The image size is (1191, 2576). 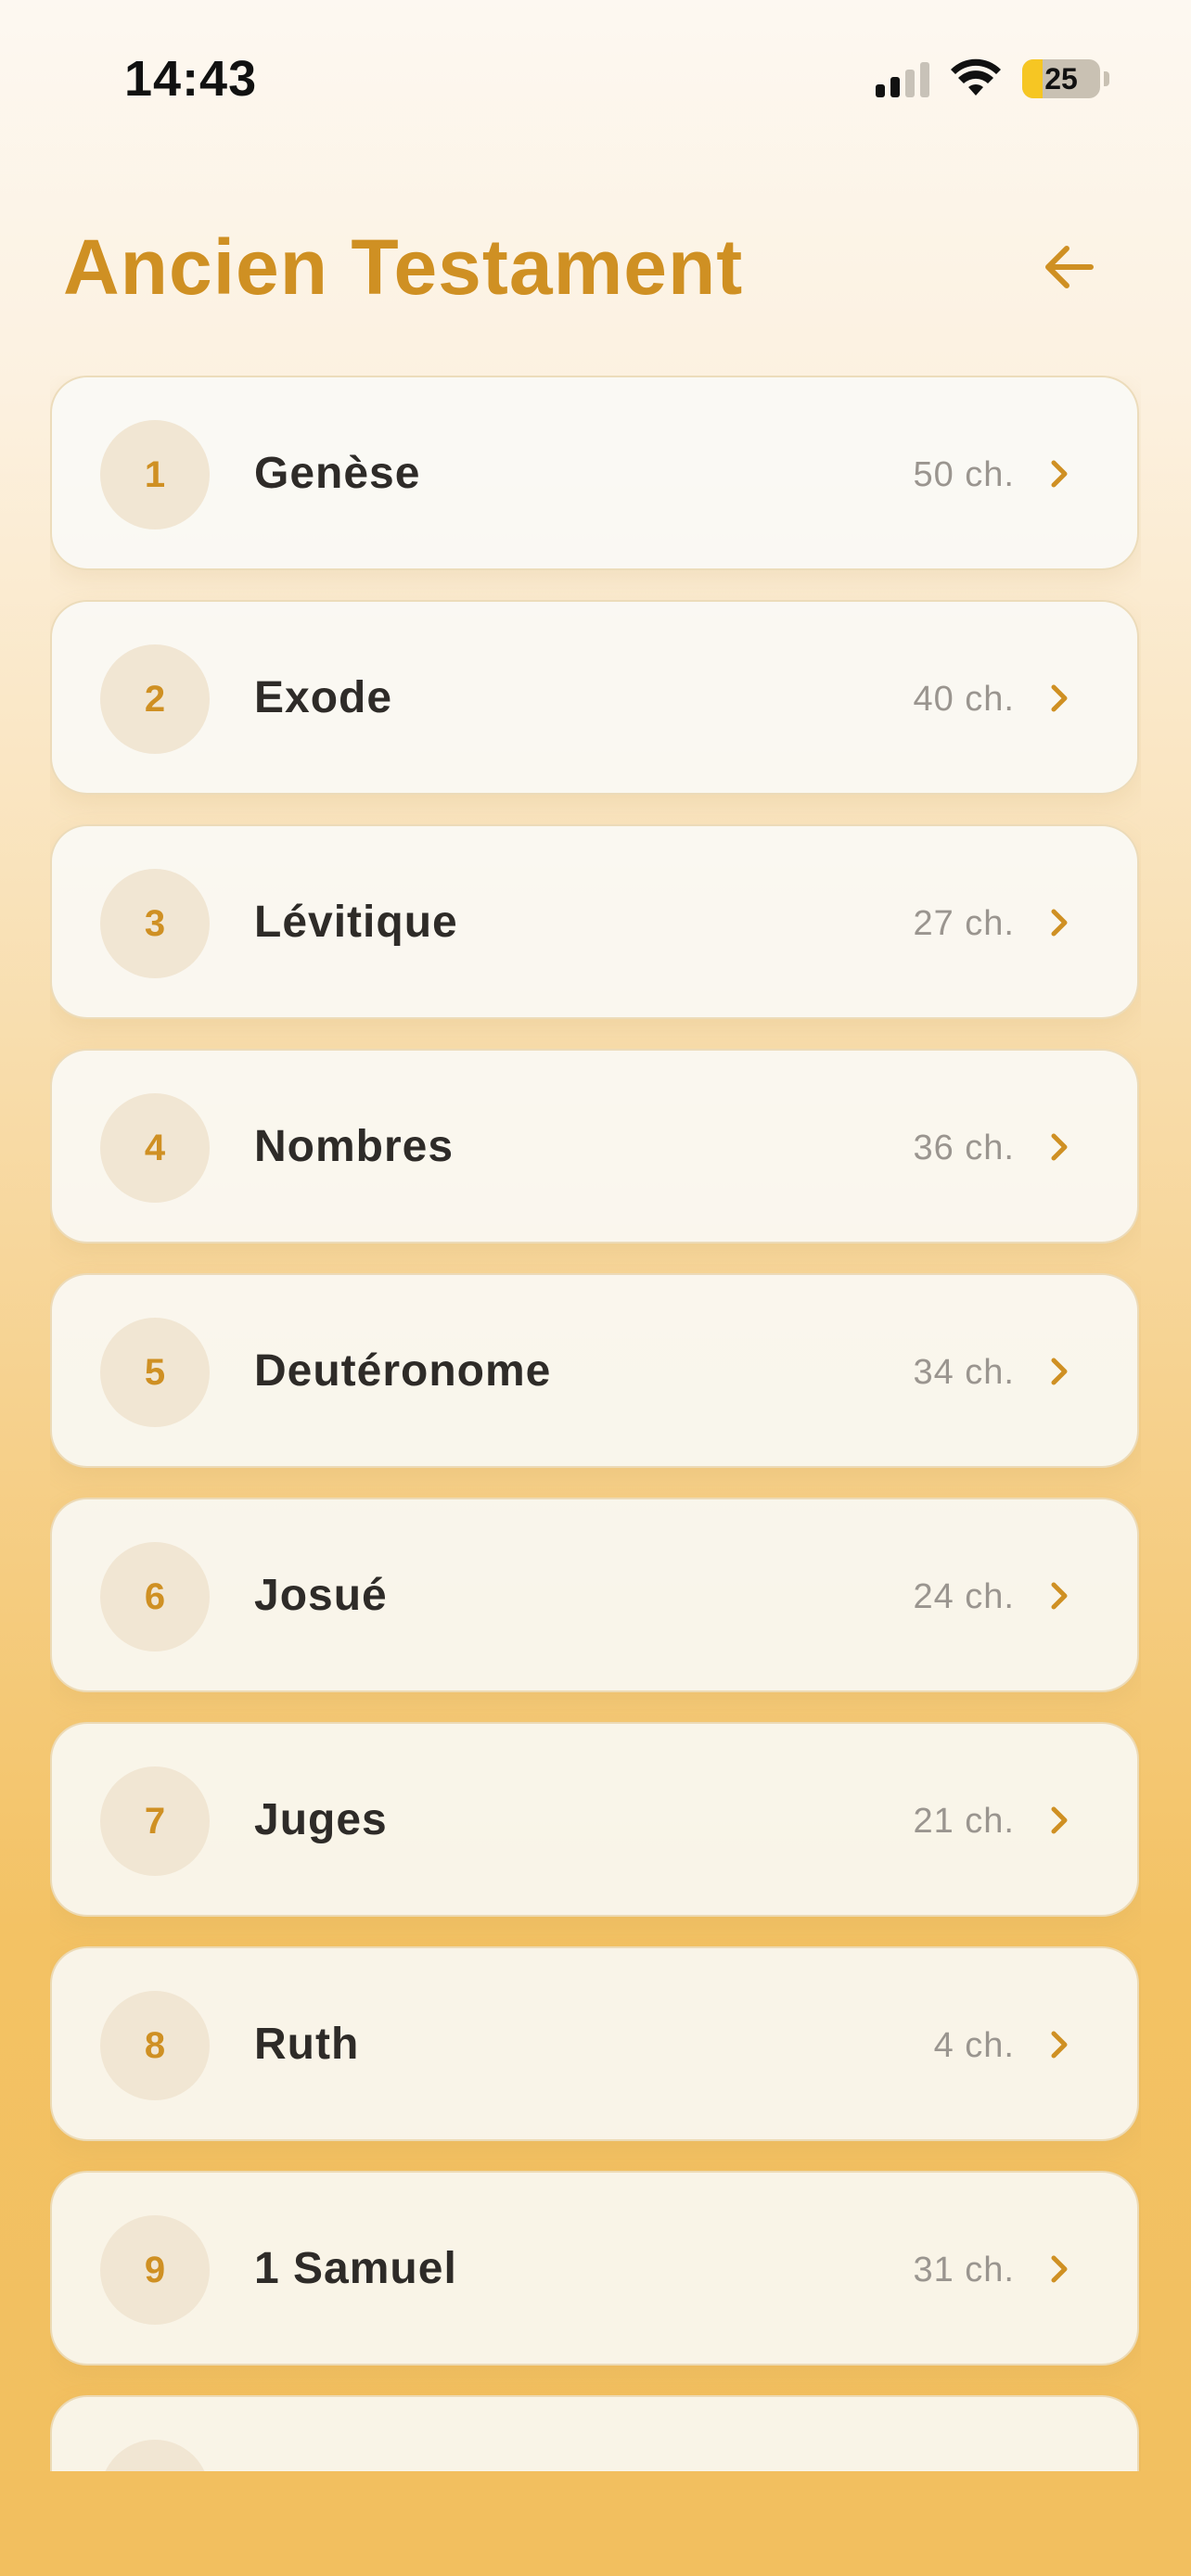 What do you see at coordinates (323, 697) in the screenshot?
I see `book-name: Exode` at bounding box center [323, 697].